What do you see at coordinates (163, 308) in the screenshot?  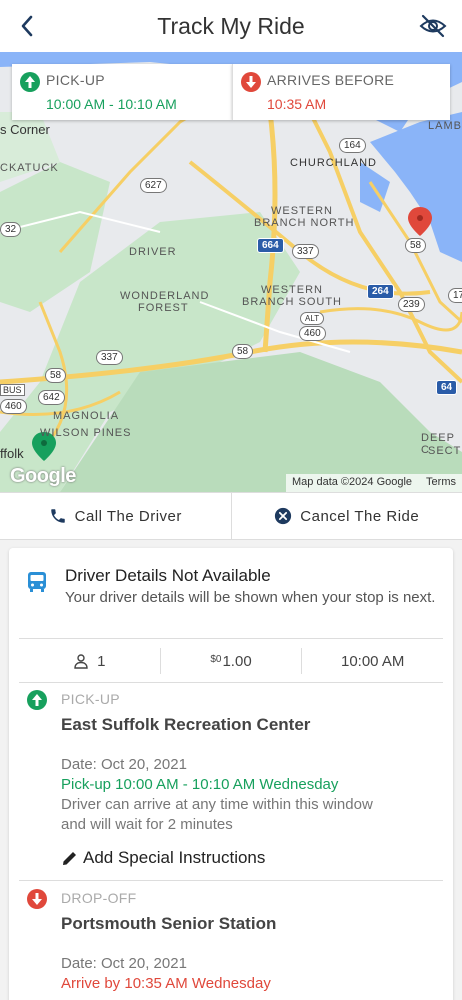 I see `map-label: FOREST` at bounding box center [163, 308].